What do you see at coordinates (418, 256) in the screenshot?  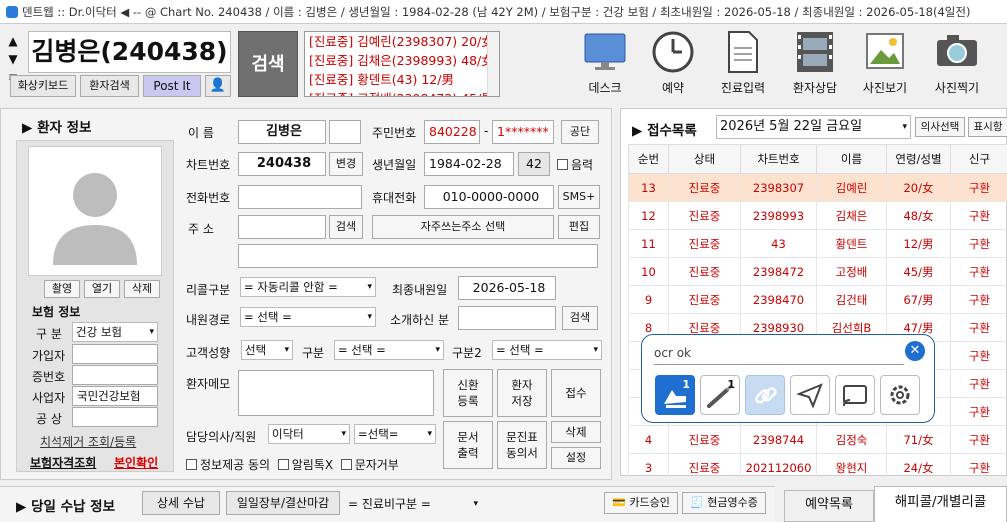 I see `address-detail-input` at bounding box center [418, 256].